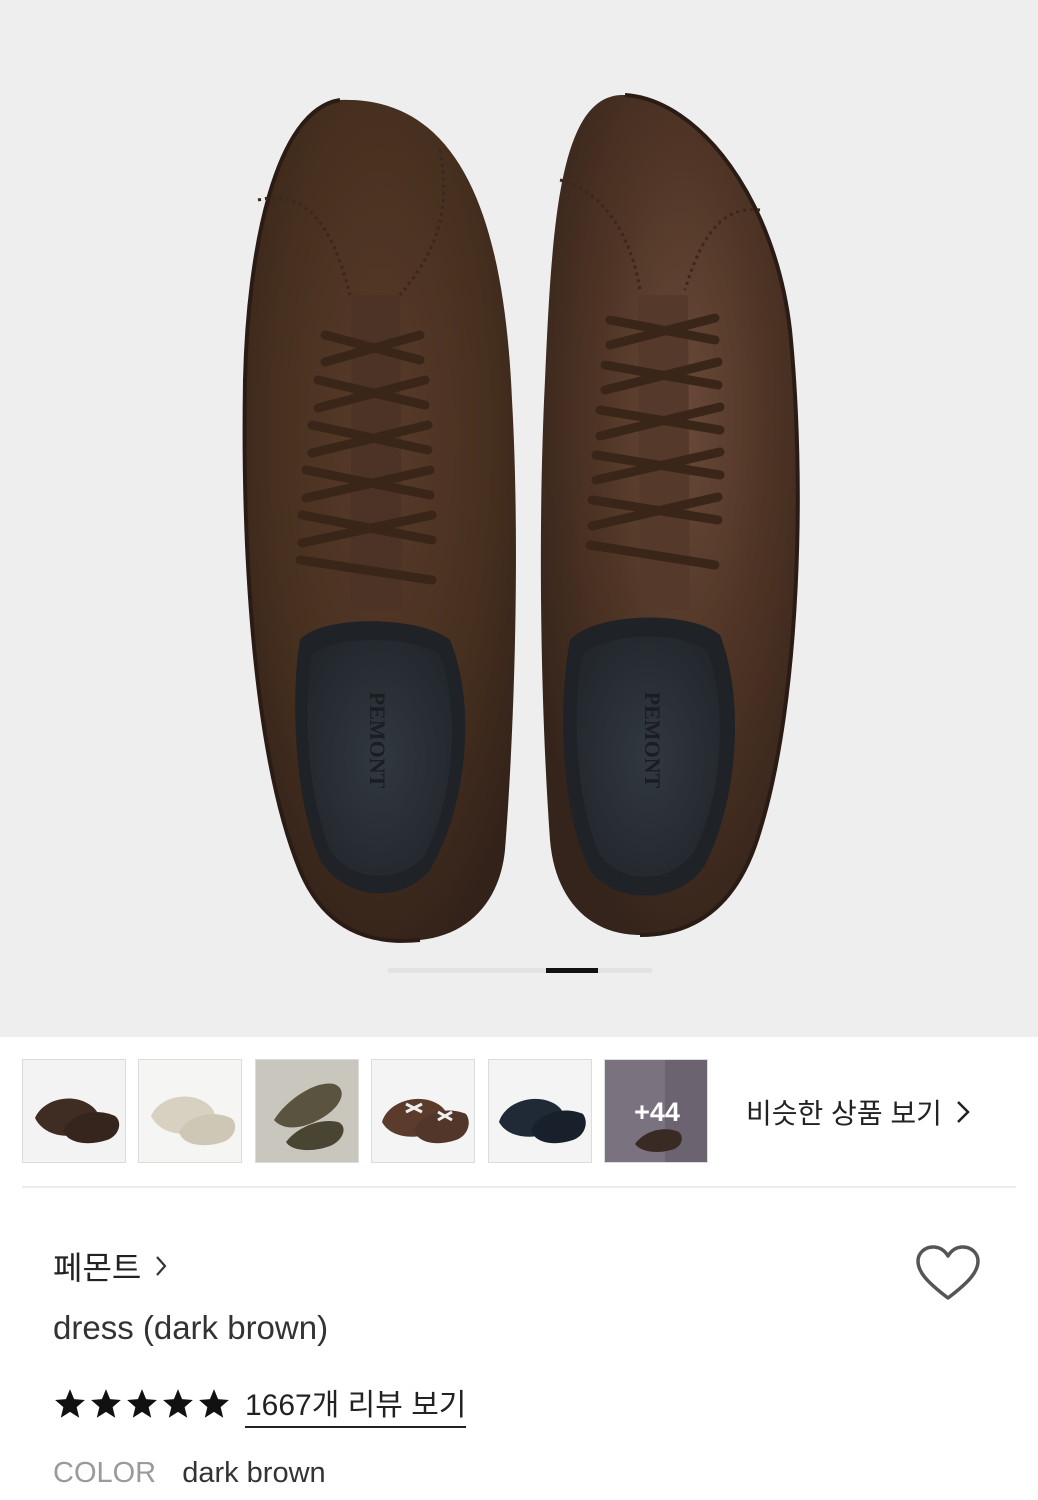 The width and height of the screenshot is (1038, 1500). What do you see at coordinates (74, 1111) in the screenshot?
I see `thumbnail-dark-brown` at bounding box center [74, 1111].